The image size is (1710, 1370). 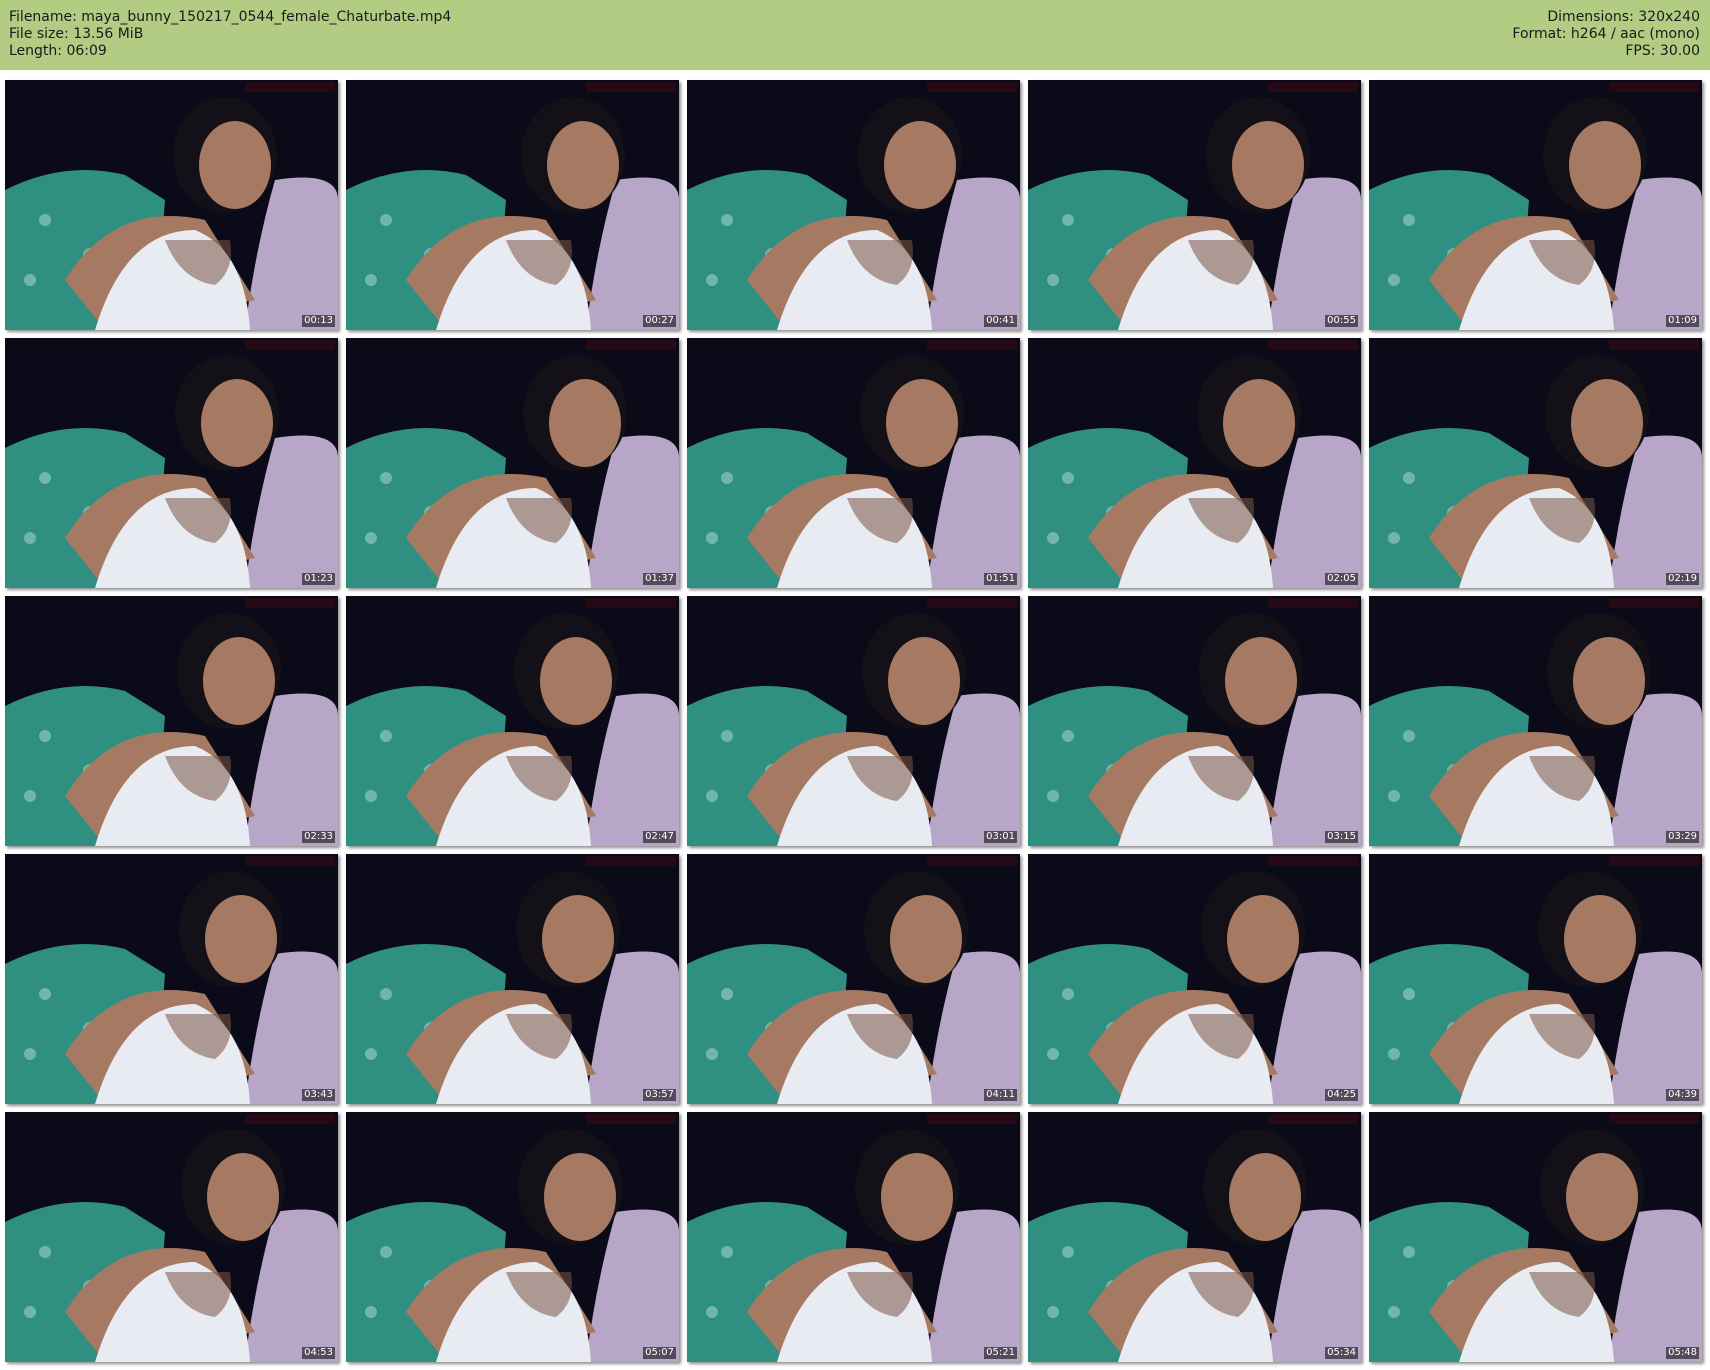 What do you see at coordinates (318, 321) in the screenshot?
I see `timestamp-label: 00:13` at bounding box center [318, 321].